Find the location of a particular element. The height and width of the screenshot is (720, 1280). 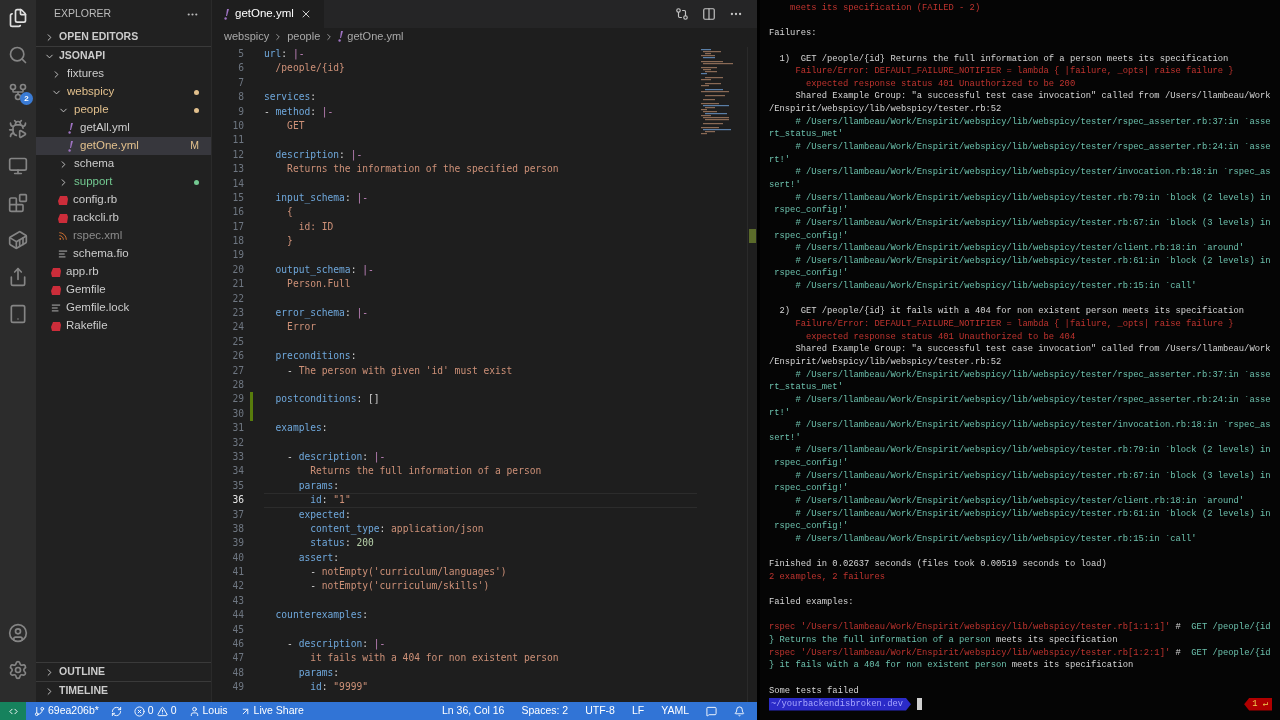

yaml-file-icon is located at coordinates (341, 36).